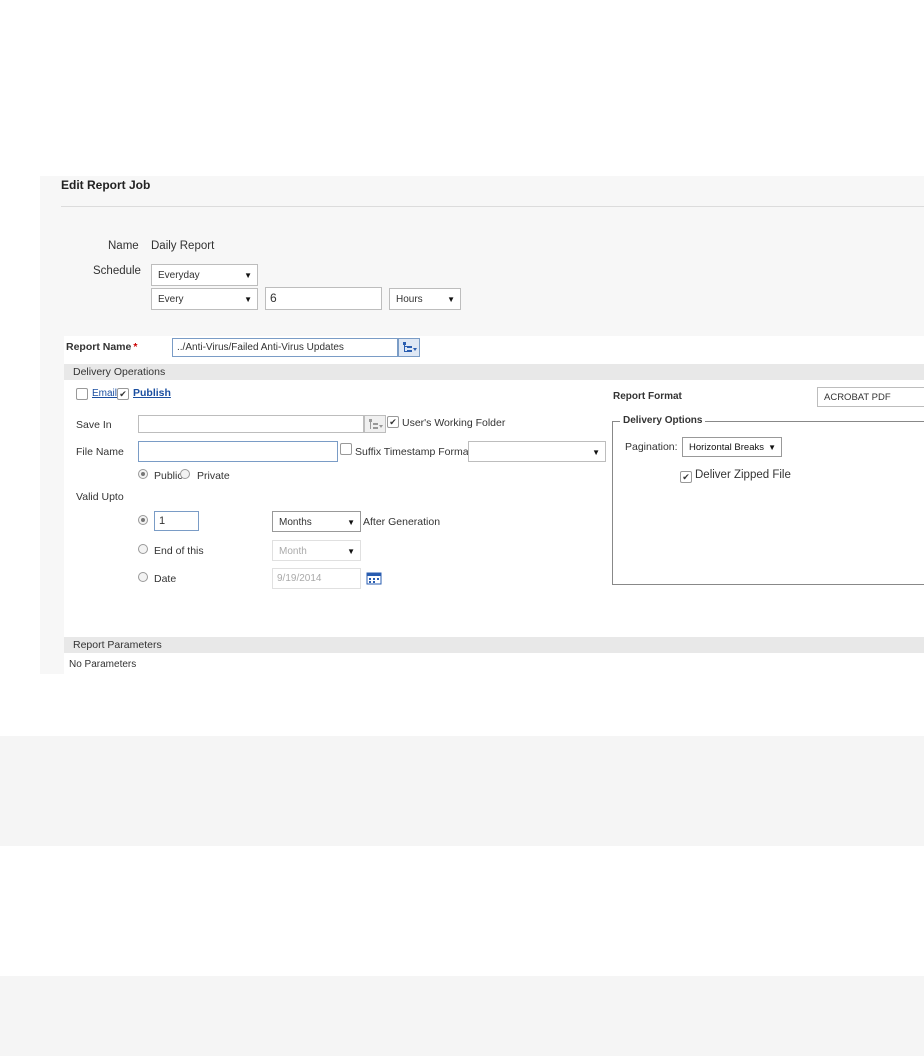 This screenshot has height=1056, width=924. What do you see at coordinates (143, 520) in the screenshot?
I see `valid-count-radio` at bounding box center [143, 520].